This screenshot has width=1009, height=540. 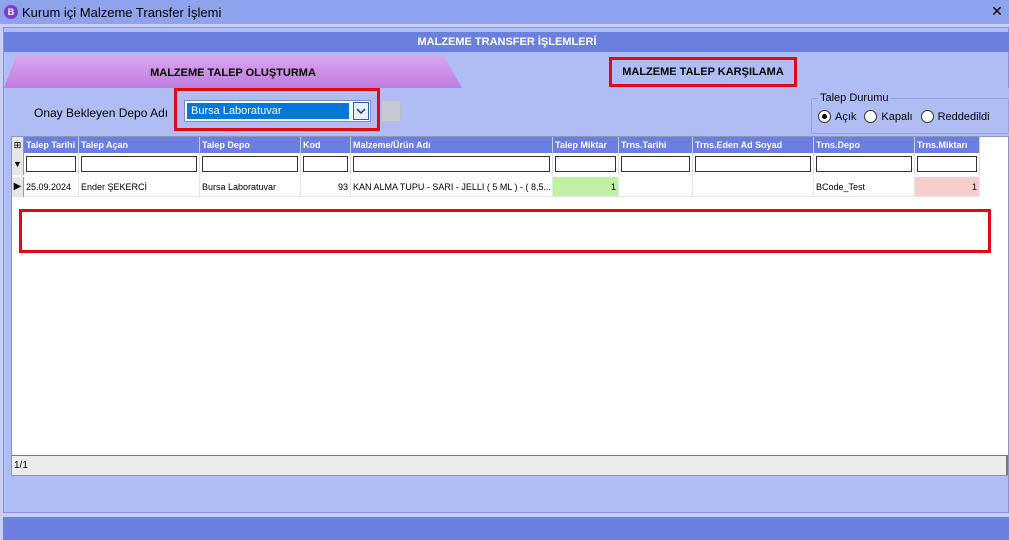 I want to click on filter-icon: ▼, so click(x=18, y=164).